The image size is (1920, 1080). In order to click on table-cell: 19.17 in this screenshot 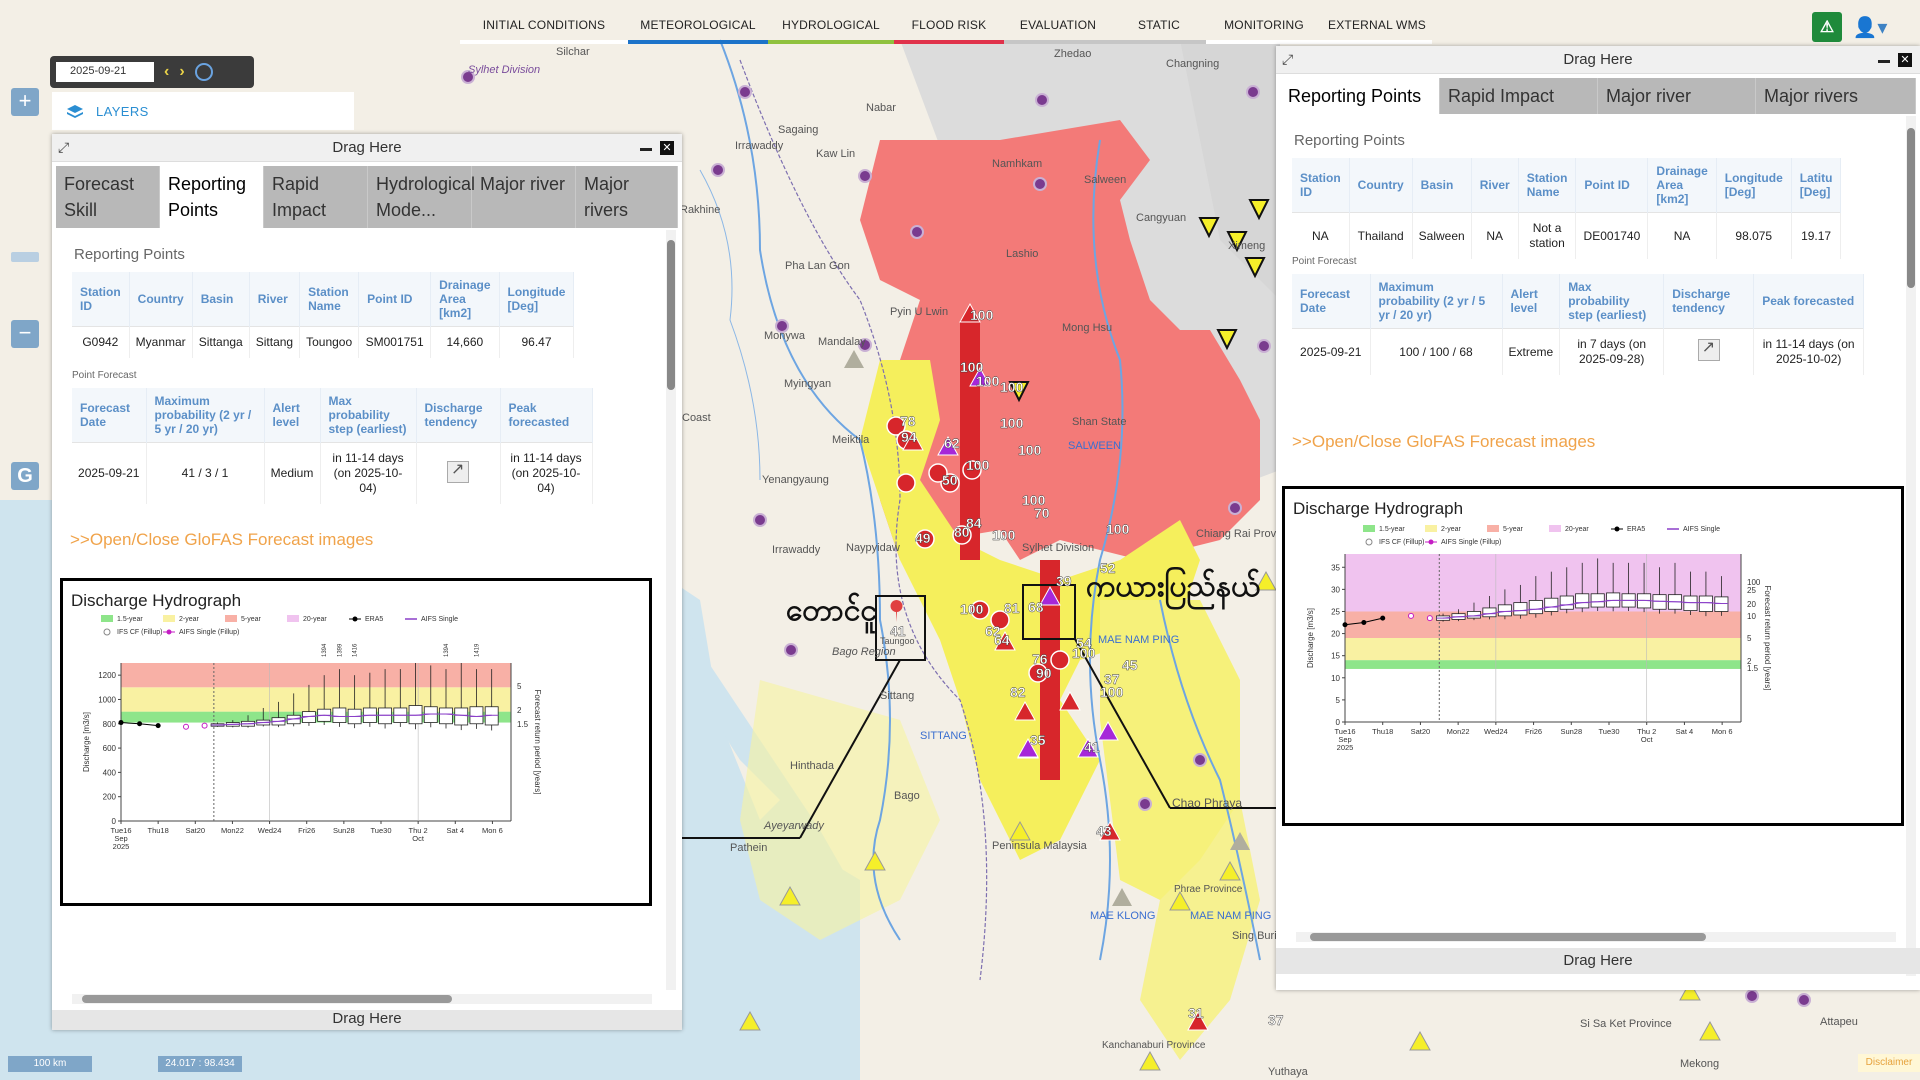, I will do `click(1816, 235)`.